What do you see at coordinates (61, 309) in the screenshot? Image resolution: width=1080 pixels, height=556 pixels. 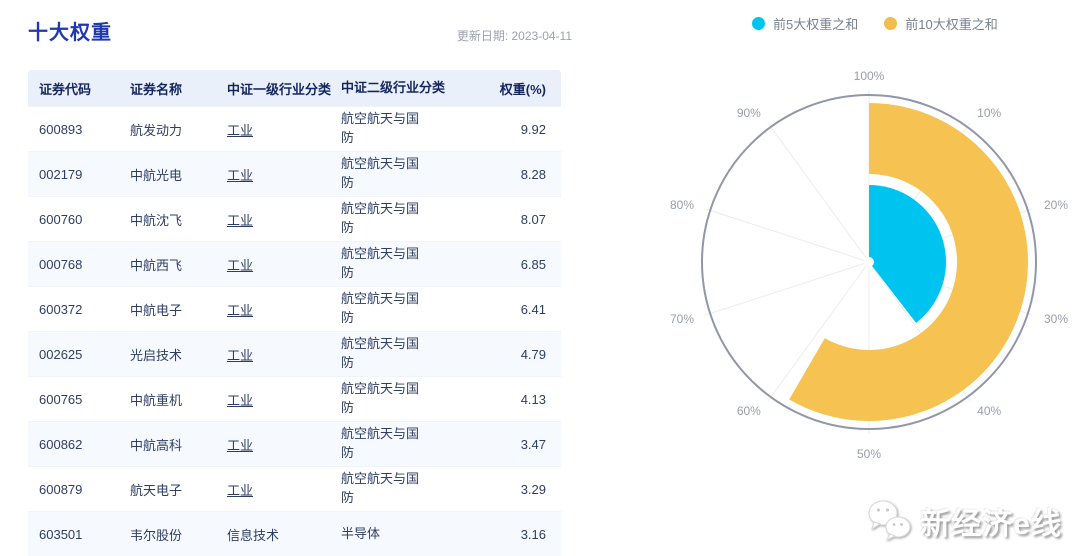 I see `cell-code: 600372` at bounding box center [61, 309].